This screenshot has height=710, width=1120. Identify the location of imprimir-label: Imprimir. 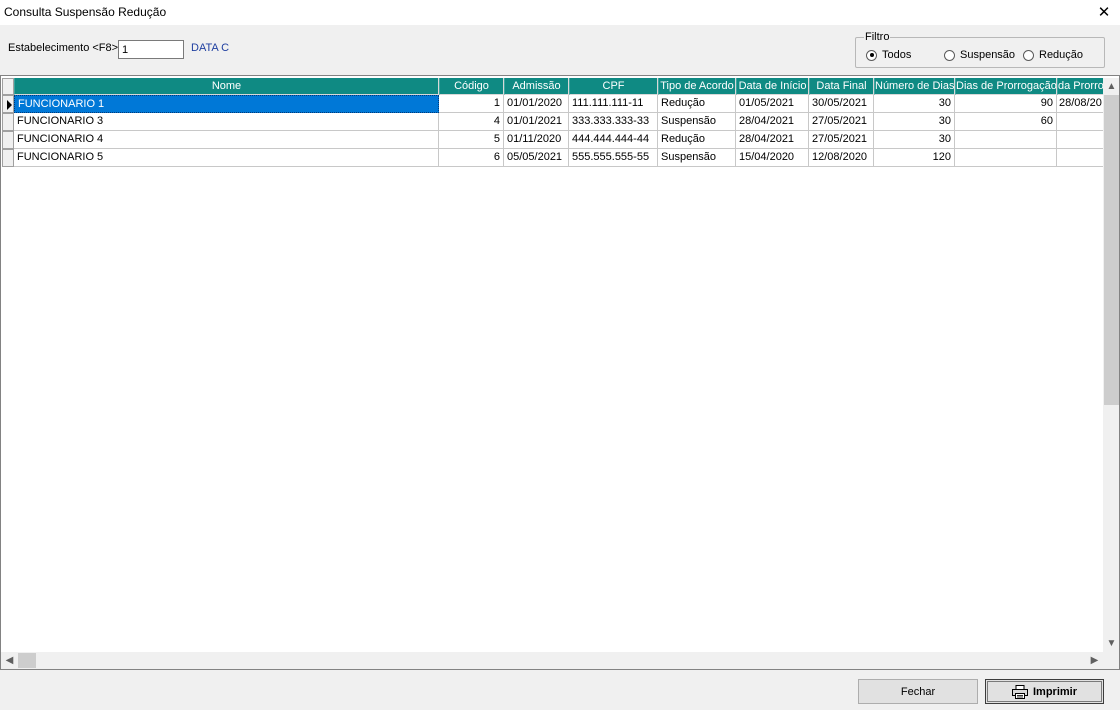
(1054, 691).